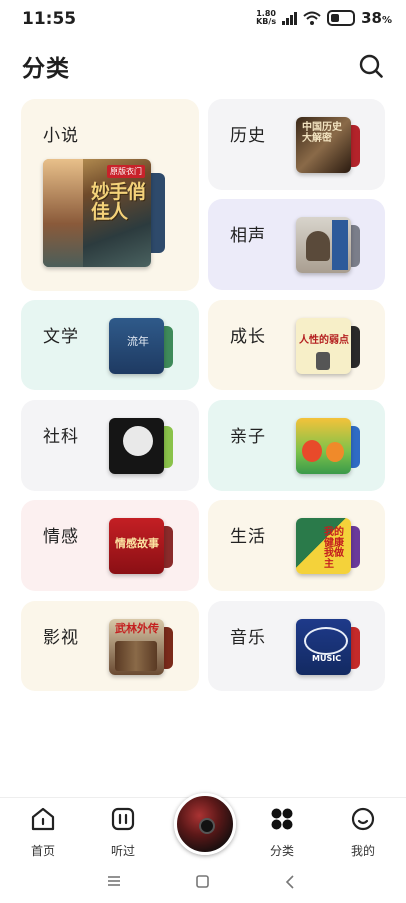 This screenshot has width=406, height=903. Describe the element at coordinates (371, 66) in the screenshot. I see `search-icon` at that location.